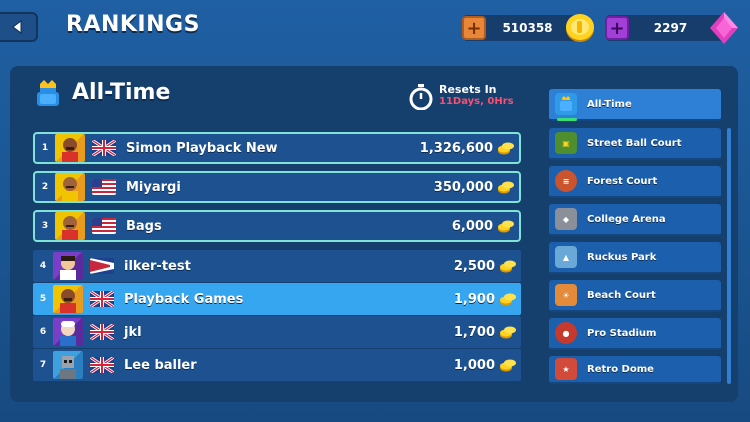 The image size is (750, 422). Describe the element at coordinates (566, 181) in the screenshot. I see `forest-court-icon: ≡` at that location.